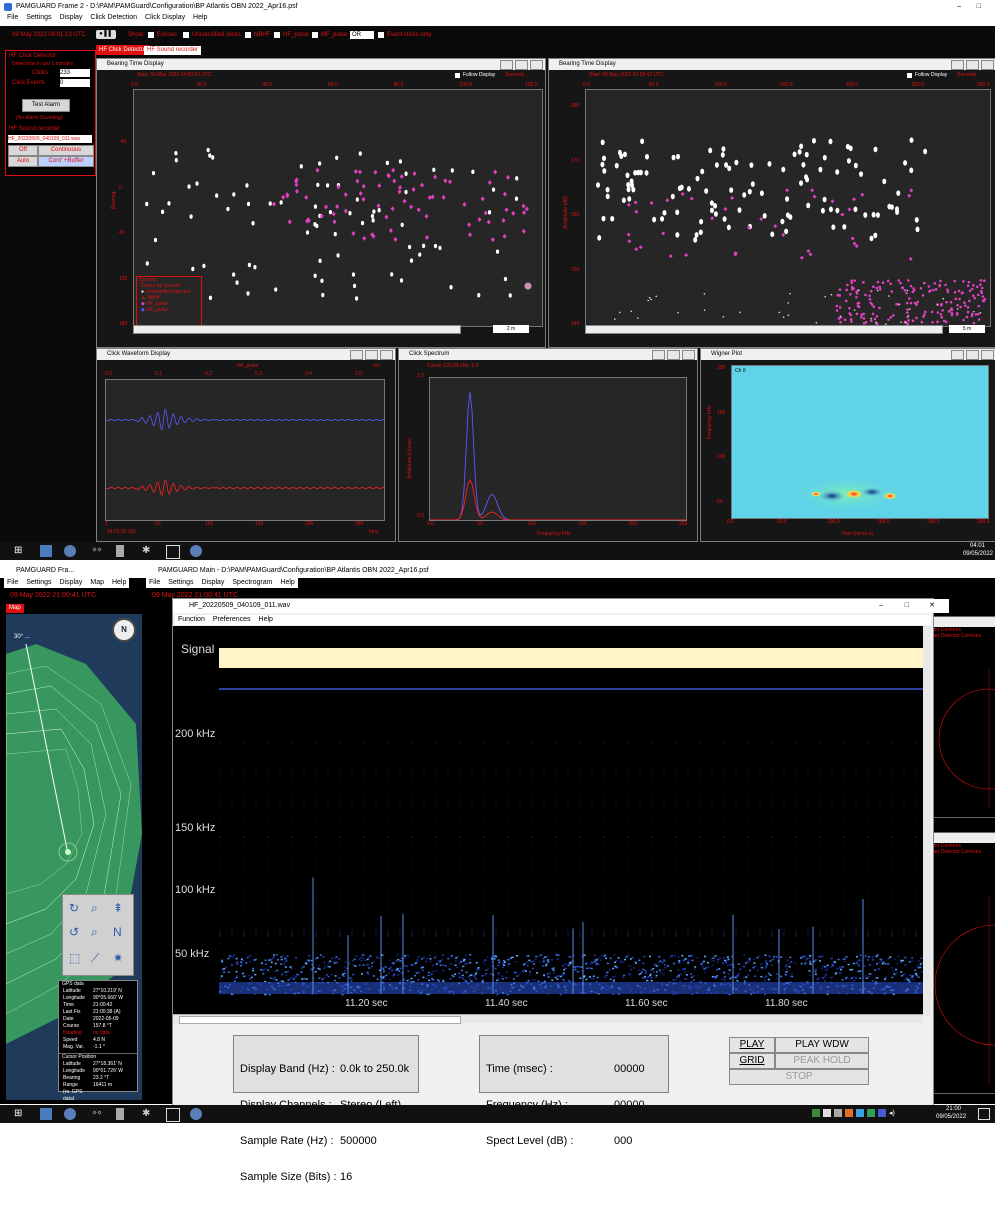 This screenshot has height=1207, width=995. What do you see at coordinates (320, 1020) in the screenshot?
I see `hscroll-thumb` at bounding box center [320, 1020].